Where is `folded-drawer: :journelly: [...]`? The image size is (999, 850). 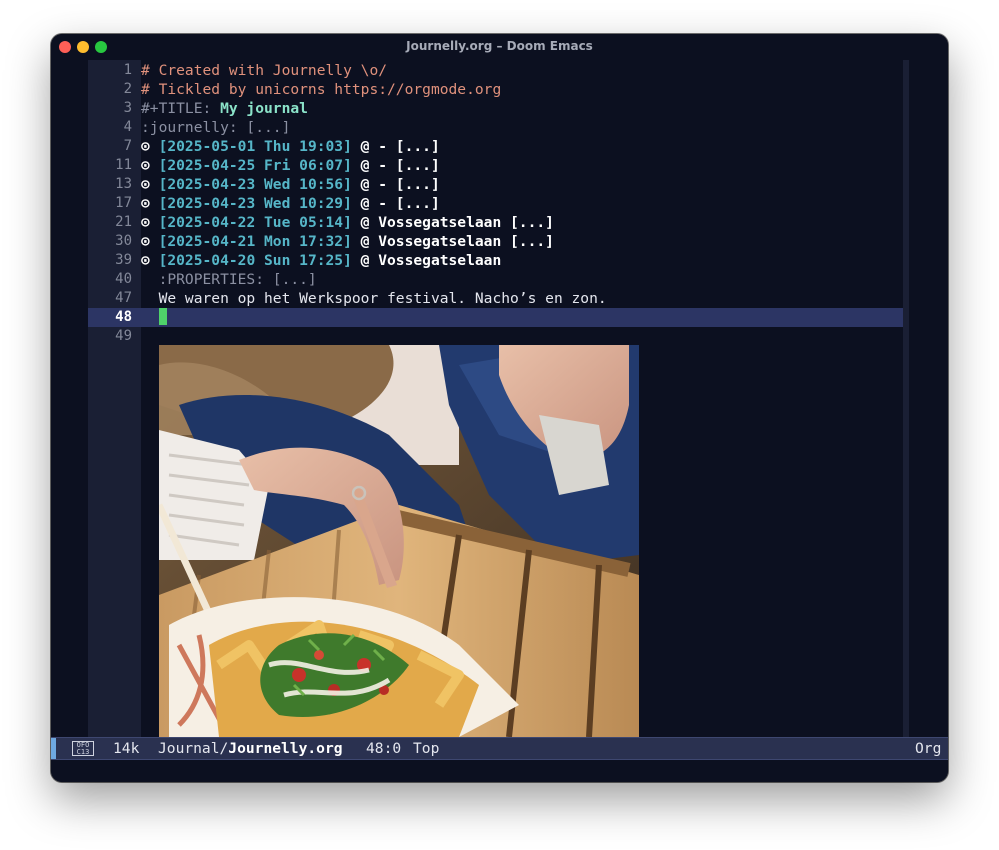
folded-drawer: :journelly: [...] is located at coordinates (216, 127).